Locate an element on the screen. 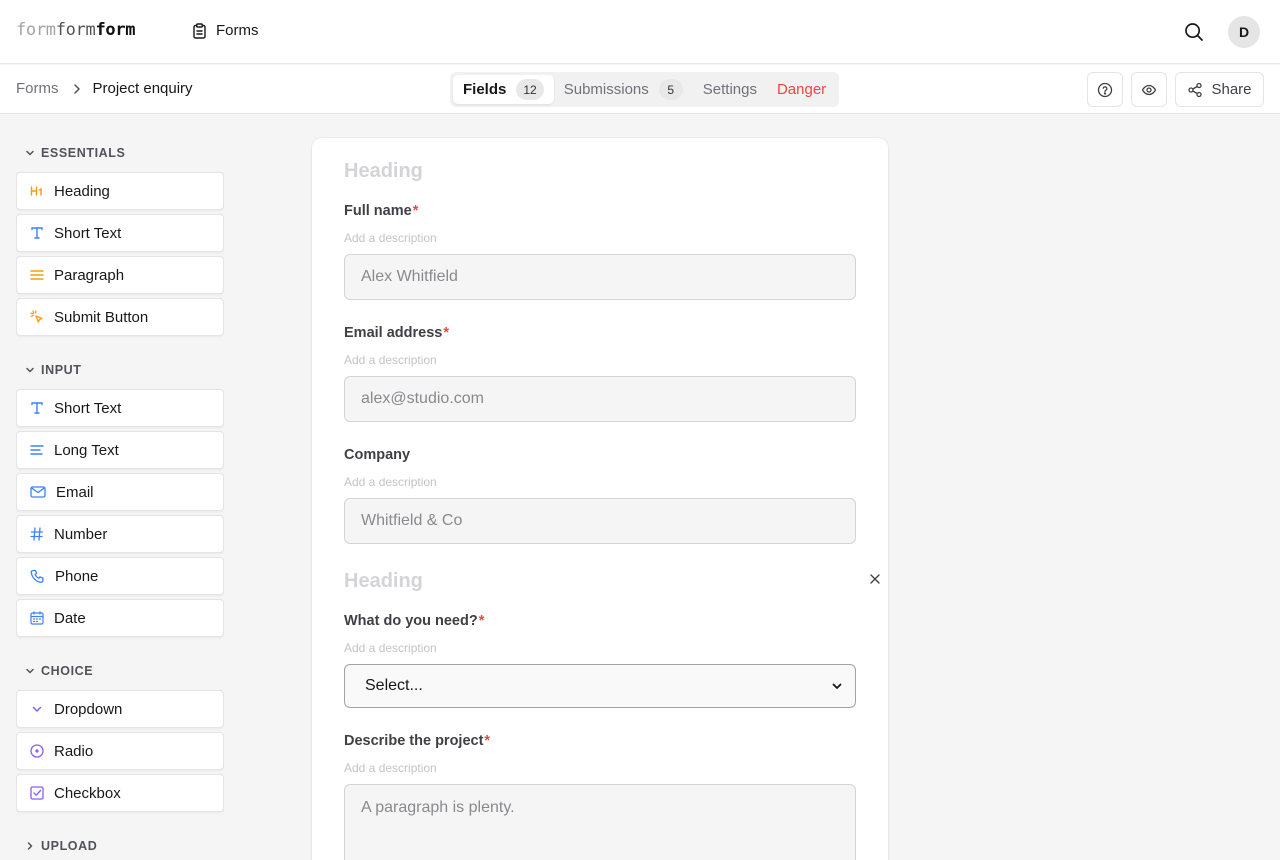 The height and width of the screenshot is (860, 1280). section-upload-toggle: UPLOAD is located at coordinates (124, 846).